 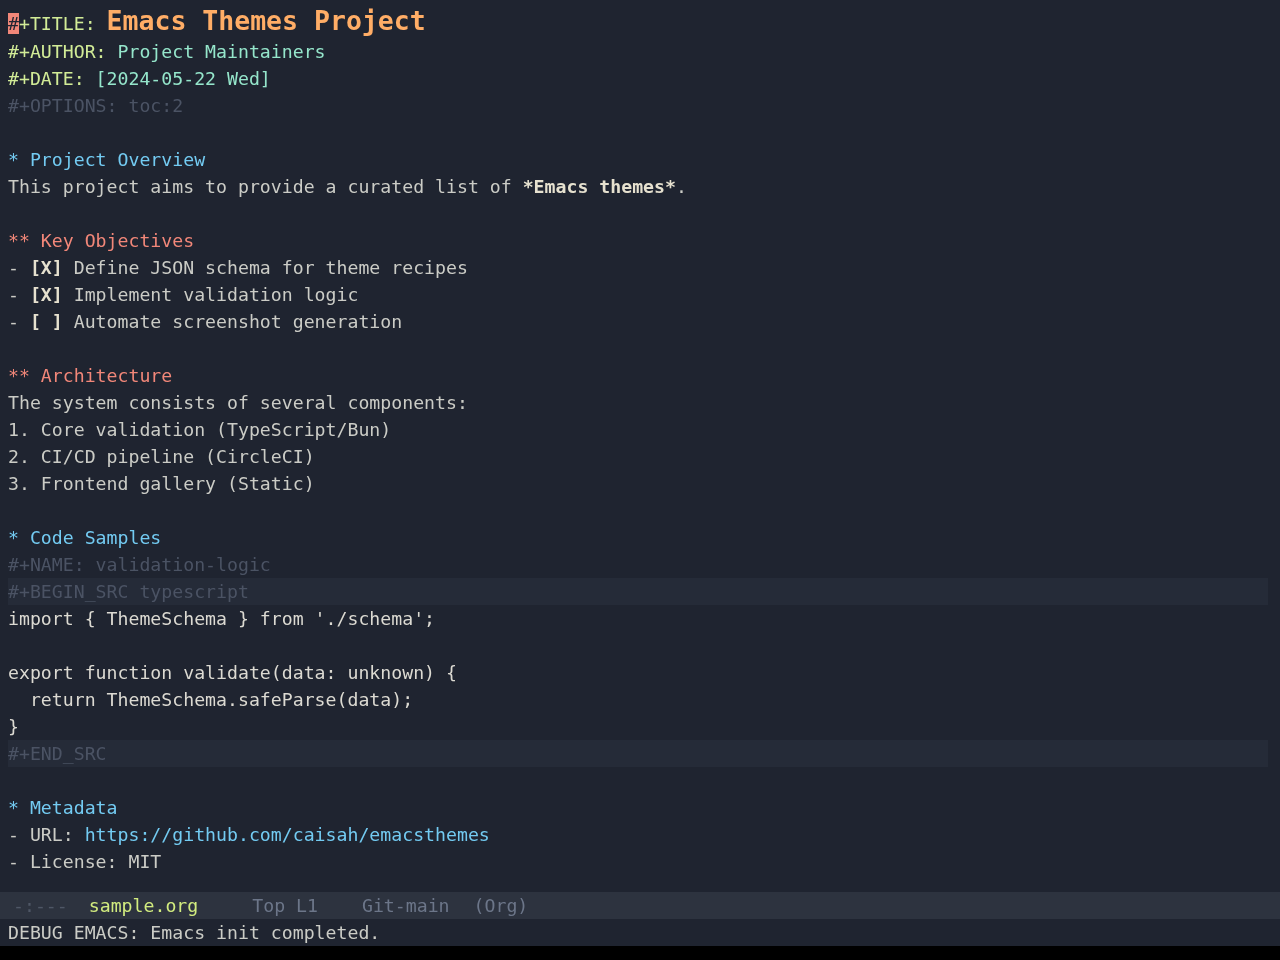 What do you see at coordinates (161, 484) in the screenshot?
I see `list-item: 3. Frontend gallery (Static)` at bounding box center [161, 484].